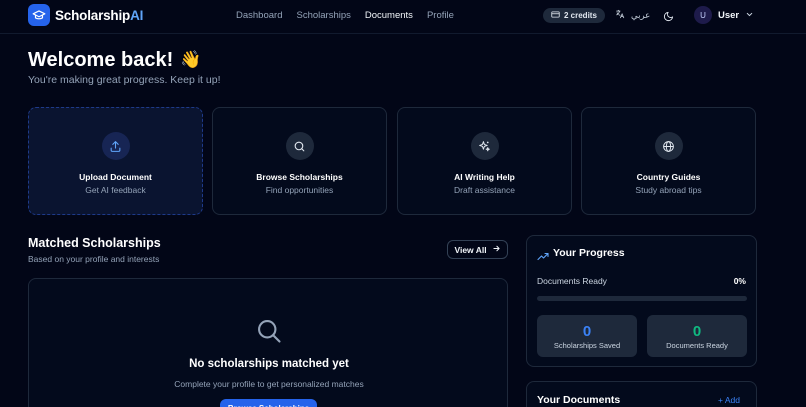 This screenshot has height=407, width=806. Describe the element at coordinates (697, 345) in the screenshot. I see `stat-label: Documents Ready` at that location.